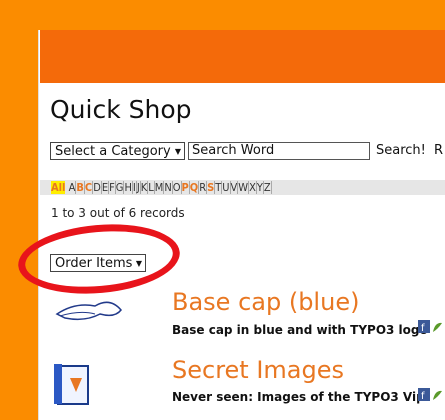  I want to click on reset-button-fragment: R, so click(438, 150).